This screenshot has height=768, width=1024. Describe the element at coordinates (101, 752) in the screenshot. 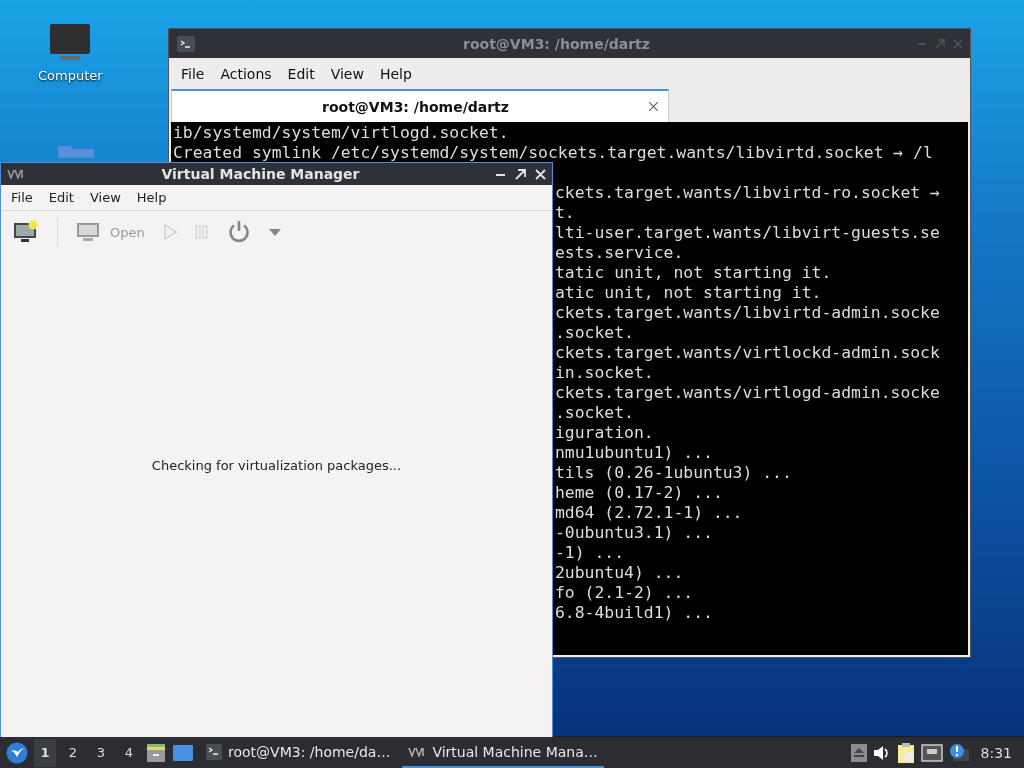

I see `workspace-button: 3` at that location.